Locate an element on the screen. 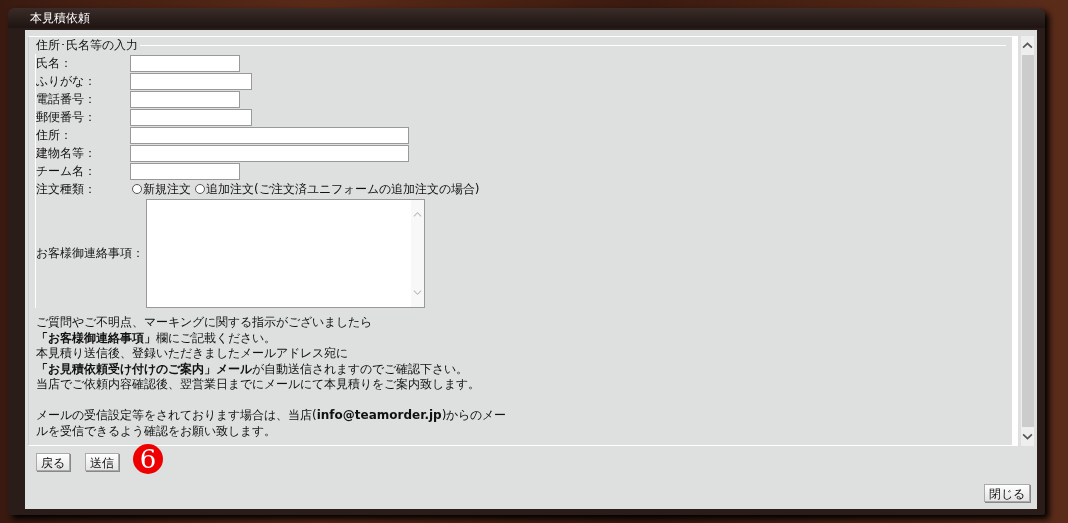 The width and height of the screenshot is (1068, 523). back-button: 戻る is located at coordinates (53, 462).